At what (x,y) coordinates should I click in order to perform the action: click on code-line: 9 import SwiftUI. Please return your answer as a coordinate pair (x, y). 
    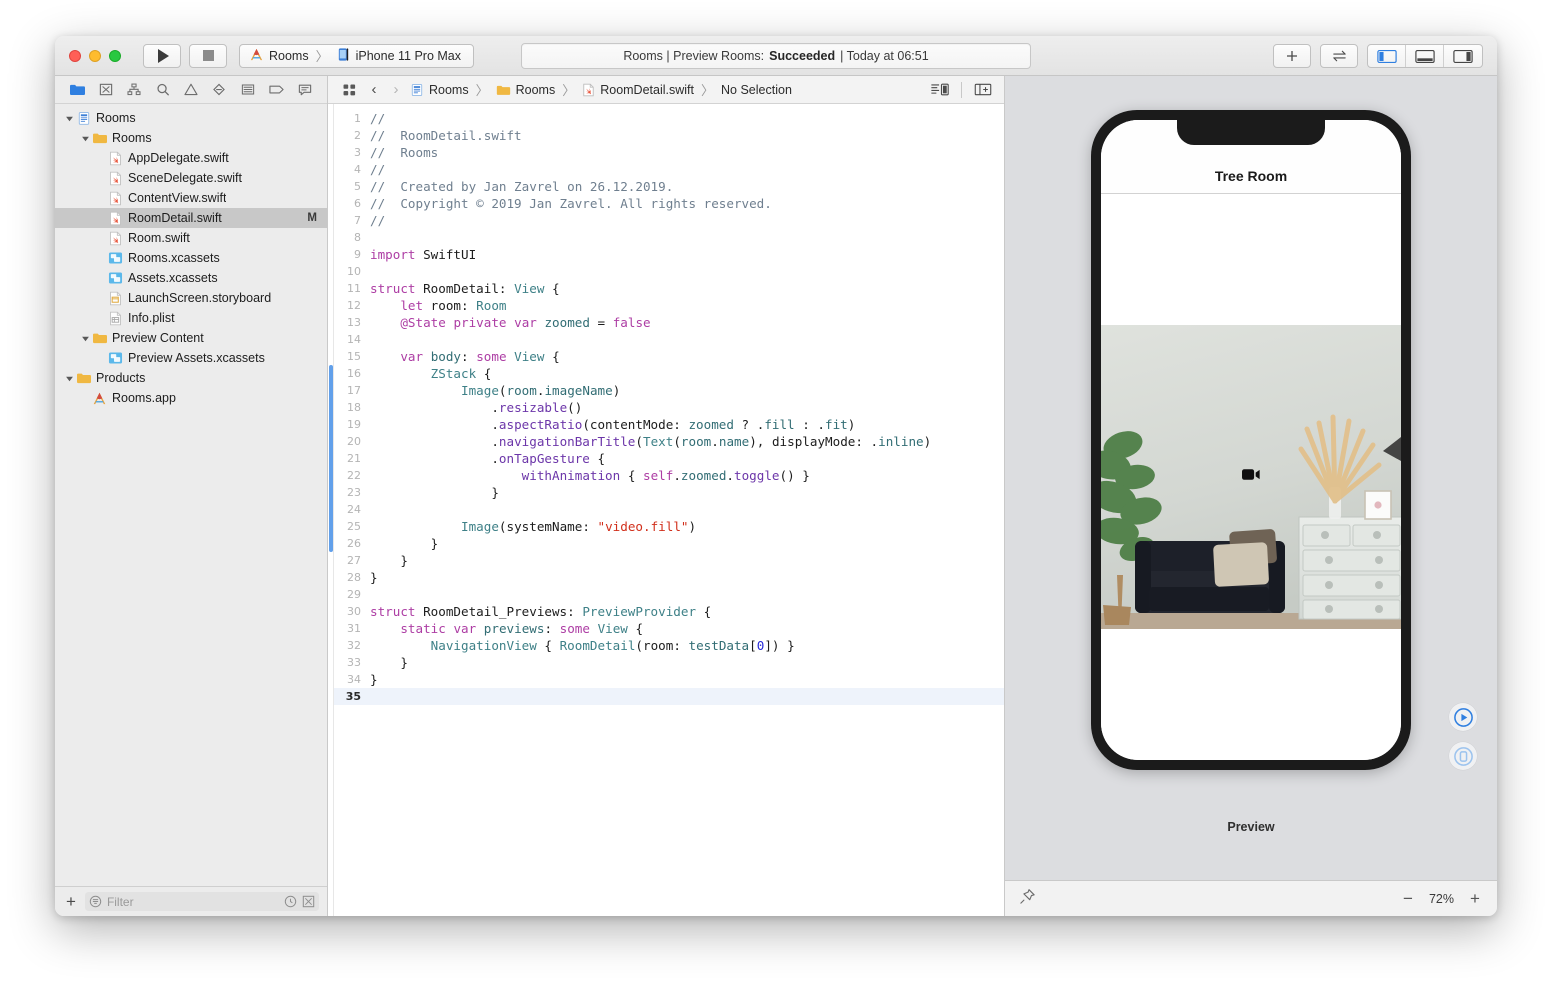
    Looking at the image, I should click on (669, 254).